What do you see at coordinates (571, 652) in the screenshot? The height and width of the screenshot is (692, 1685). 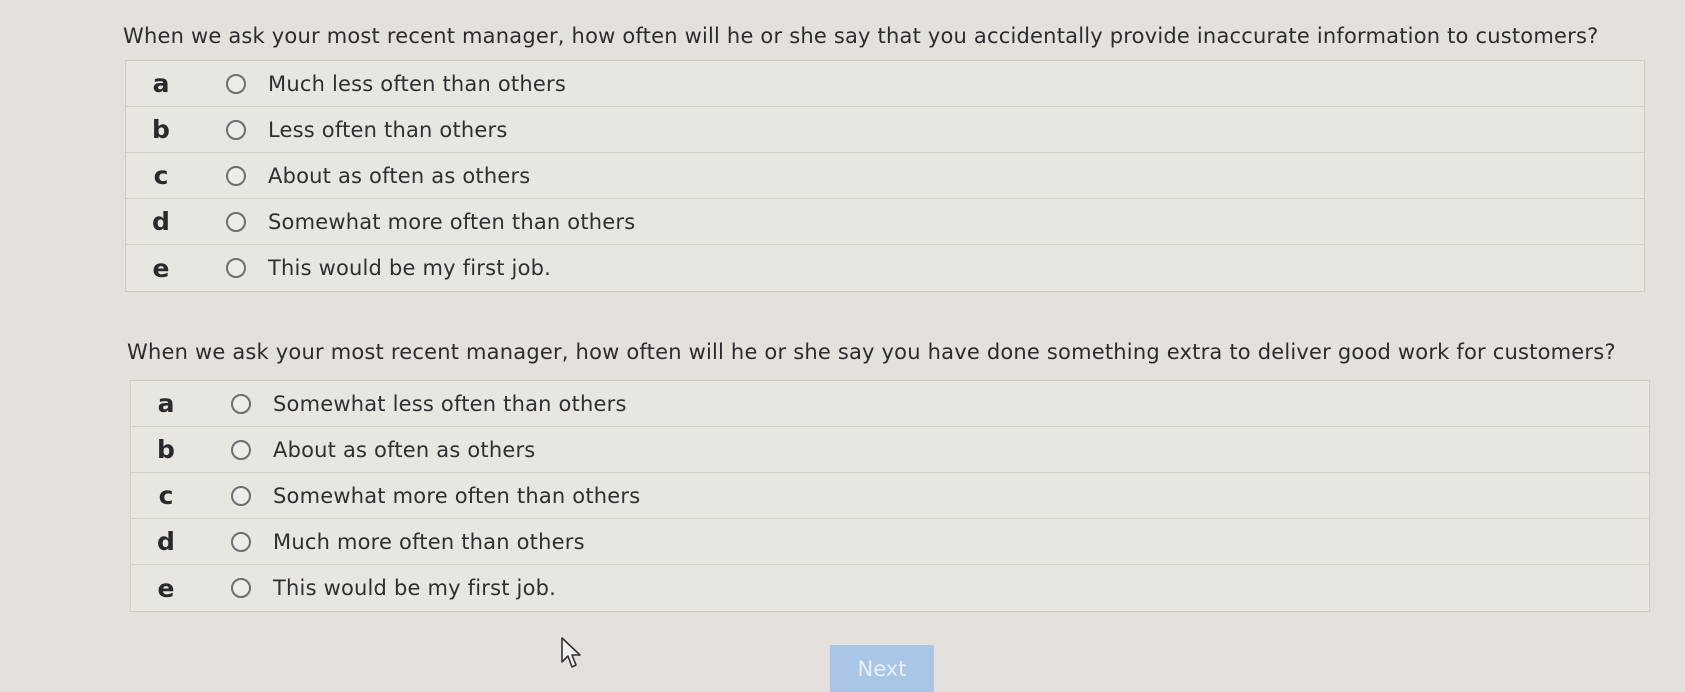 I see `mouse-pointer-icon` at bounding box center [571, 652].